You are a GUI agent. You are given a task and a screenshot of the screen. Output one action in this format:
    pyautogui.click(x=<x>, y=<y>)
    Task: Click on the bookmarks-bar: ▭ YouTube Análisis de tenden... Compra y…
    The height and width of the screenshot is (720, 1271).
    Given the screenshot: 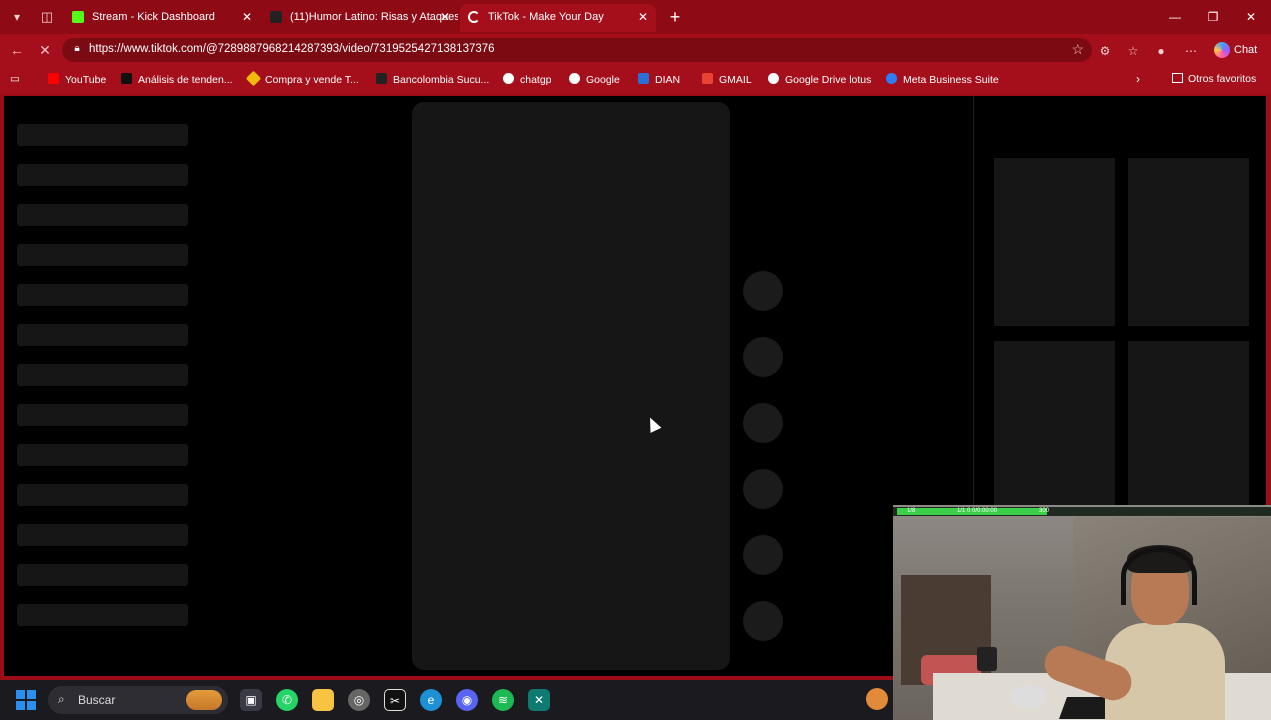 What is the action you would take?
    pyautogui.click(x=635, y=80)
    